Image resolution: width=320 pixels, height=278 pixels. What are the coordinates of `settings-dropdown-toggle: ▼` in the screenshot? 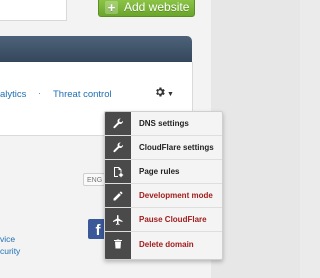 It's located at (164, 94).